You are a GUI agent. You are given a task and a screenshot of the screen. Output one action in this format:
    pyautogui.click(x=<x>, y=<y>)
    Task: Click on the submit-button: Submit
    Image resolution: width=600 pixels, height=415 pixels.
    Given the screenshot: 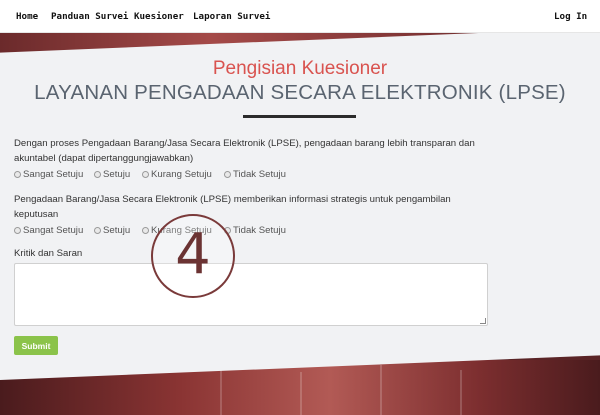 What is the action you would take?
    pyautogui.click(x=36, y=345)
    